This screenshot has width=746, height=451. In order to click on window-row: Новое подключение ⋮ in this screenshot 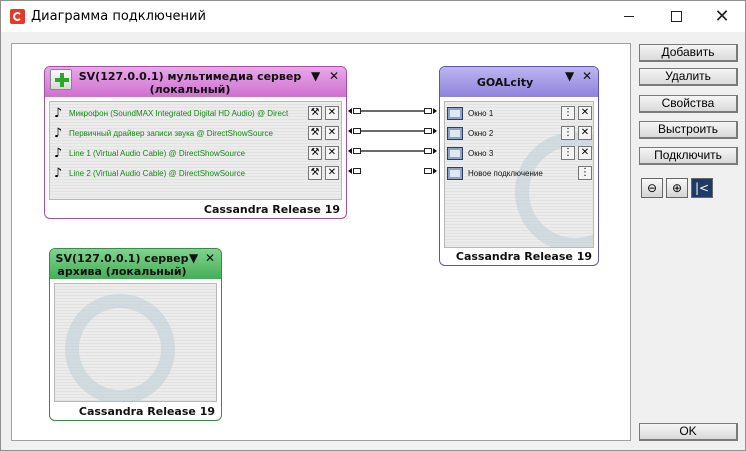, I will do `click(520, 173)`.